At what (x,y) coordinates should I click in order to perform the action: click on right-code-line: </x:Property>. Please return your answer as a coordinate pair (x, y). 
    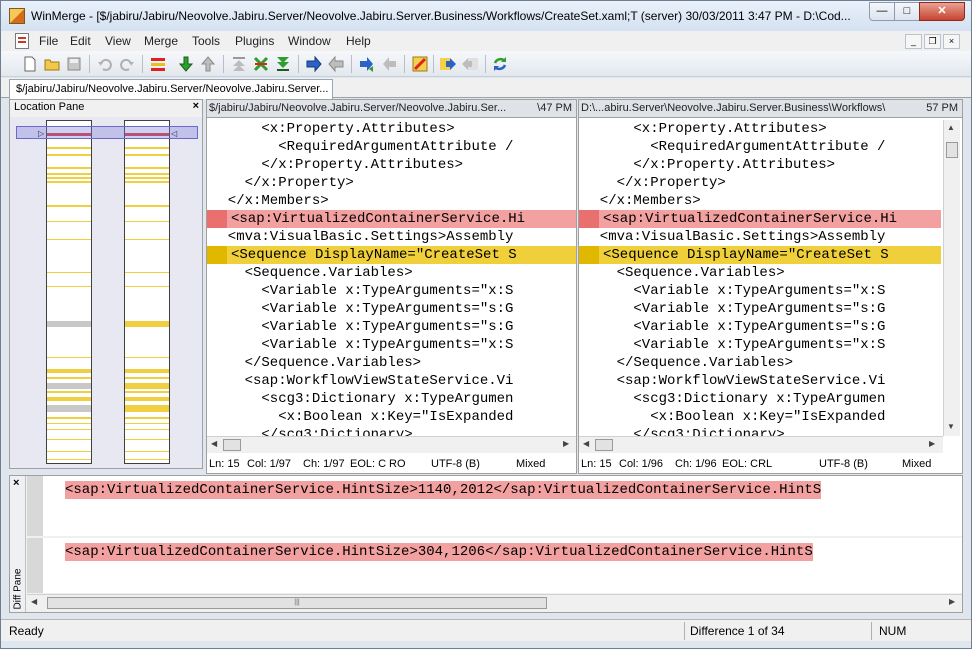
    Looking at the image, I should click on (760, 183).